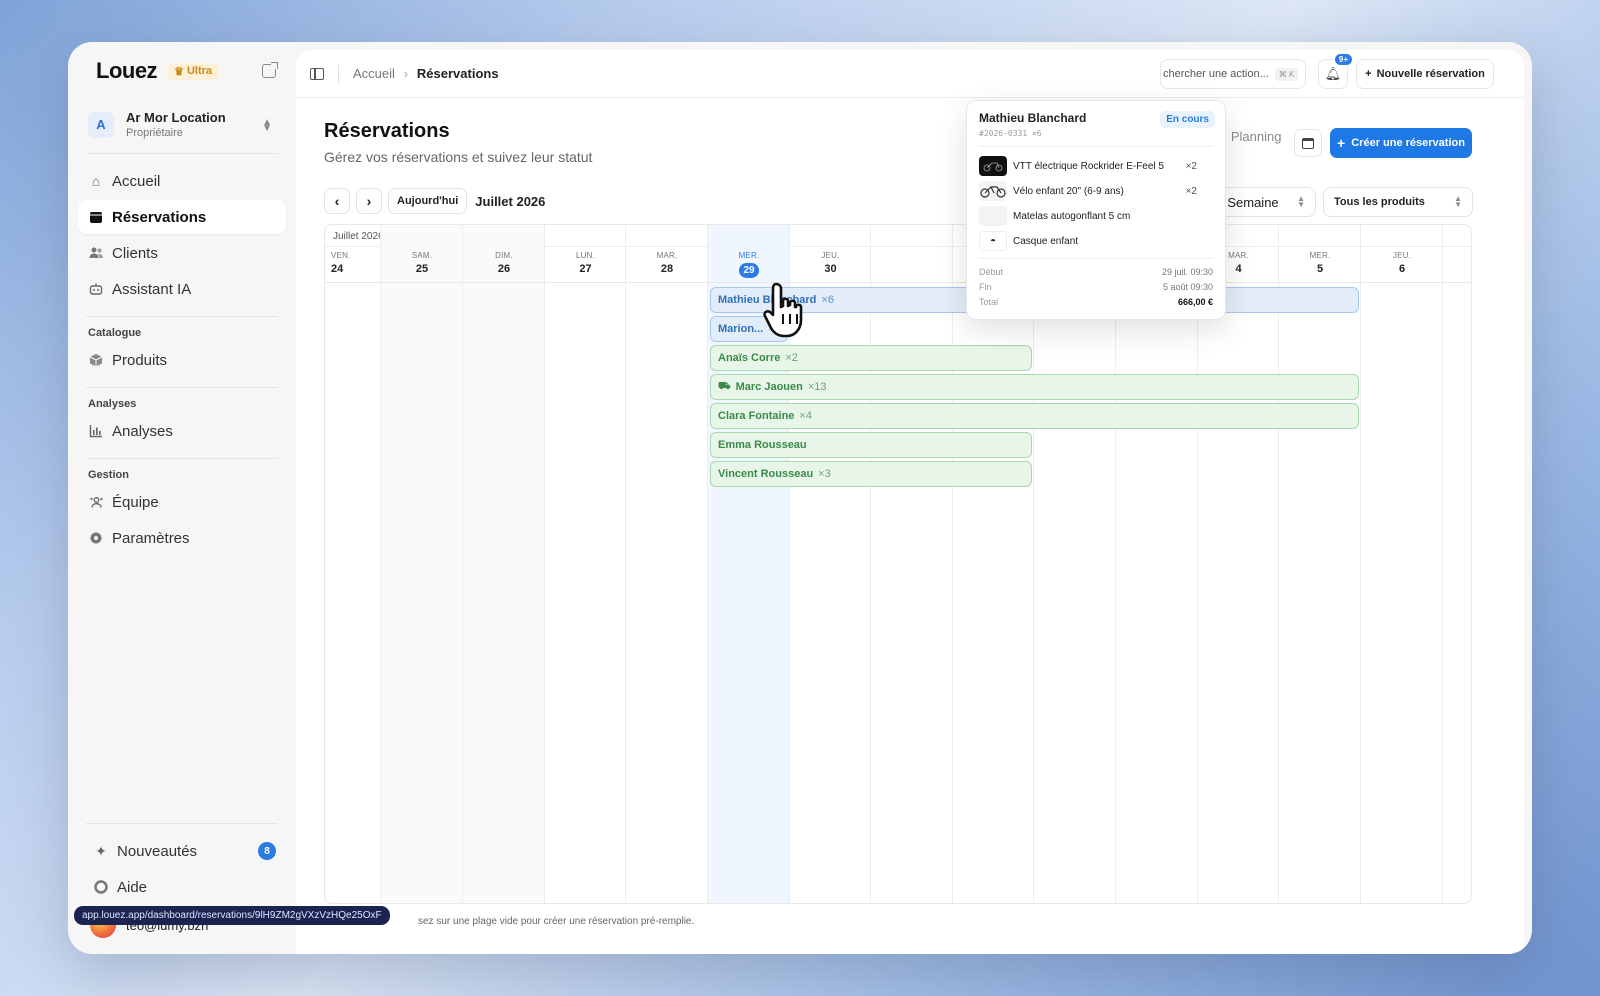  I want to click on create-booking-button: + Créer une réservation, so click(1401, 143).